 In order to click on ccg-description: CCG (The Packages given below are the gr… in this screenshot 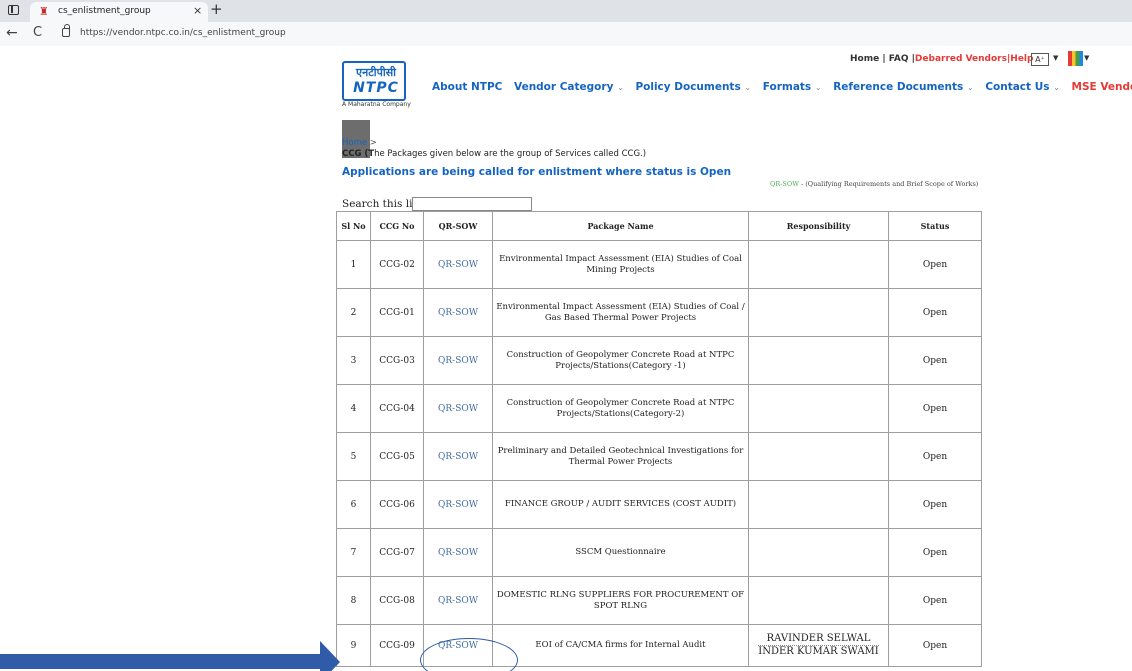, I will do `click(494, 154)`.